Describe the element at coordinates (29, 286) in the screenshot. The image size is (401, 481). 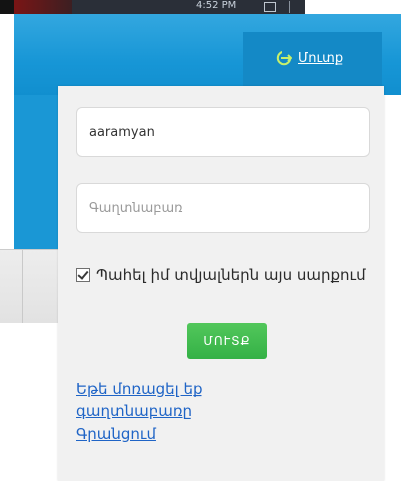
I see `nav-band` at that location.